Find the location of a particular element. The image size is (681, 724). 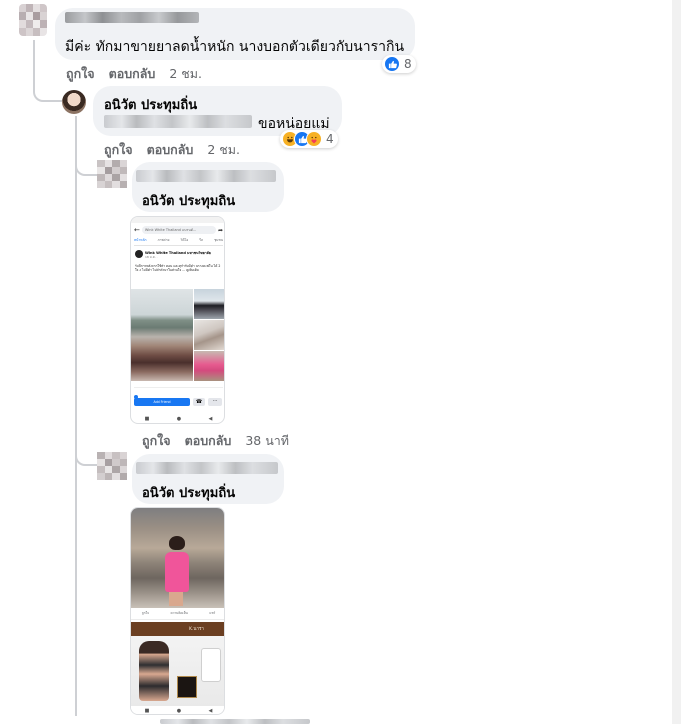

call-icon: ☎ is located at coordinates (199, 402).